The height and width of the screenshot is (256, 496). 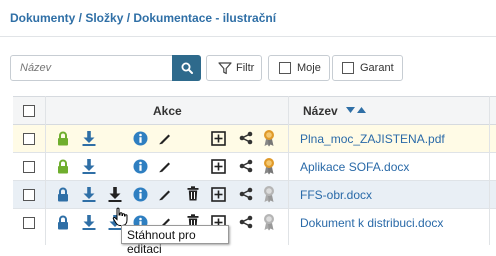 I want to click on filter-button: Filtr, so click(x=234, y=68).